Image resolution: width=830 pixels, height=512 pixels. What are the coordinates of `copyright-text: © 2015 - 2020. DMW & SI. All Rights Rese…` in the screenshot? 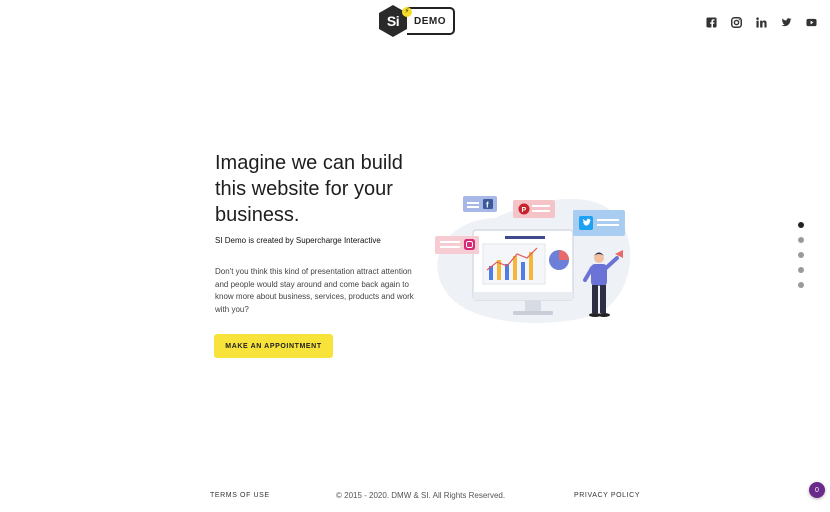 It's located at (421, 495).